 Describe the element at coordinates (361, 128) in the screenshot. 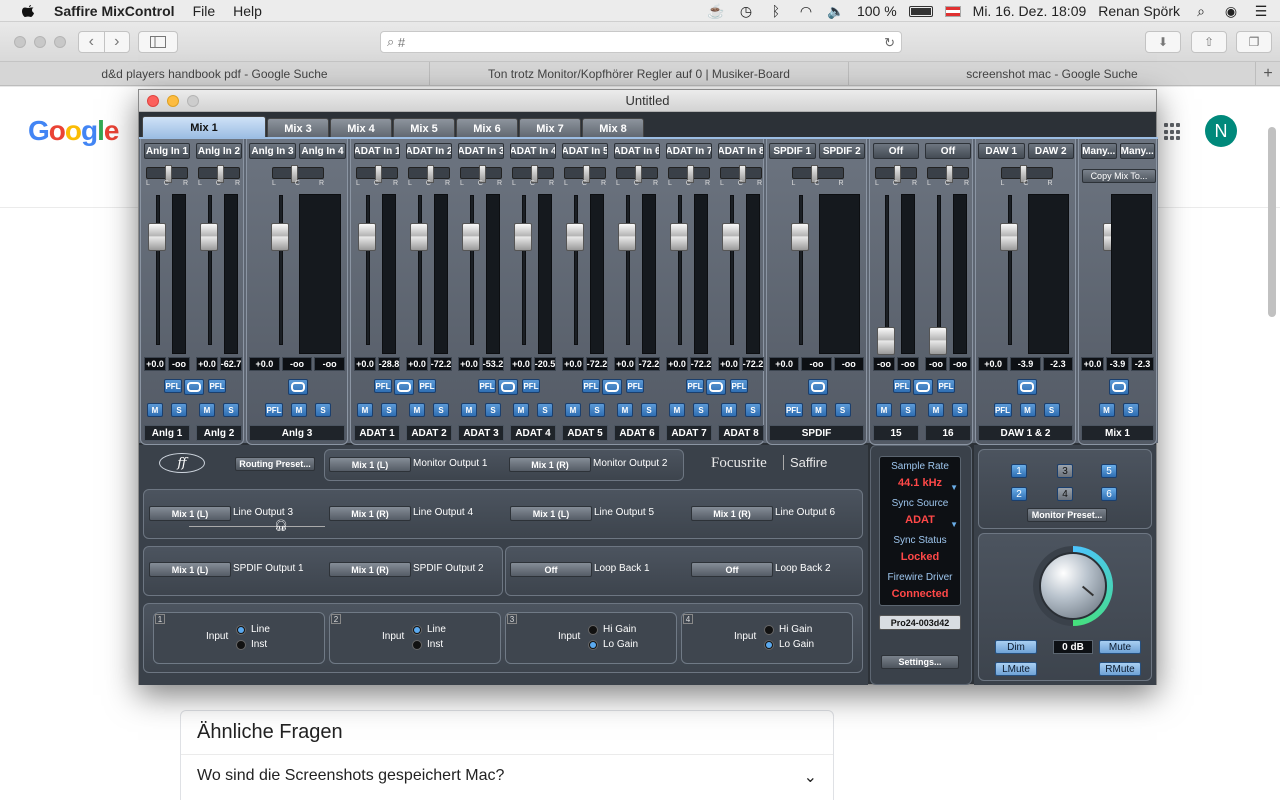

I see `tab-mix-4: Mix 4` at that location.